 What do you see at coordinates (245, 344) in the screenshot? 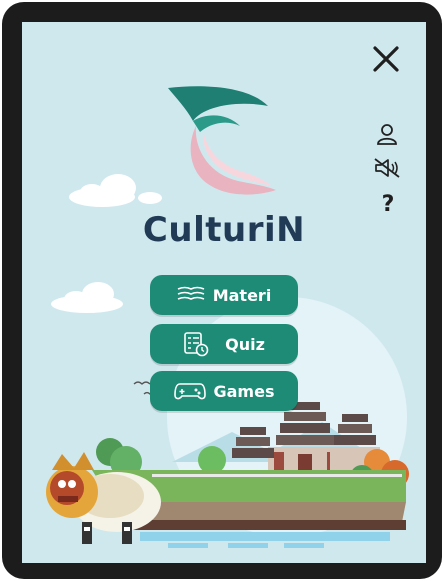
I see `quiz-label: Quiz` at bounding box center [245, 344].